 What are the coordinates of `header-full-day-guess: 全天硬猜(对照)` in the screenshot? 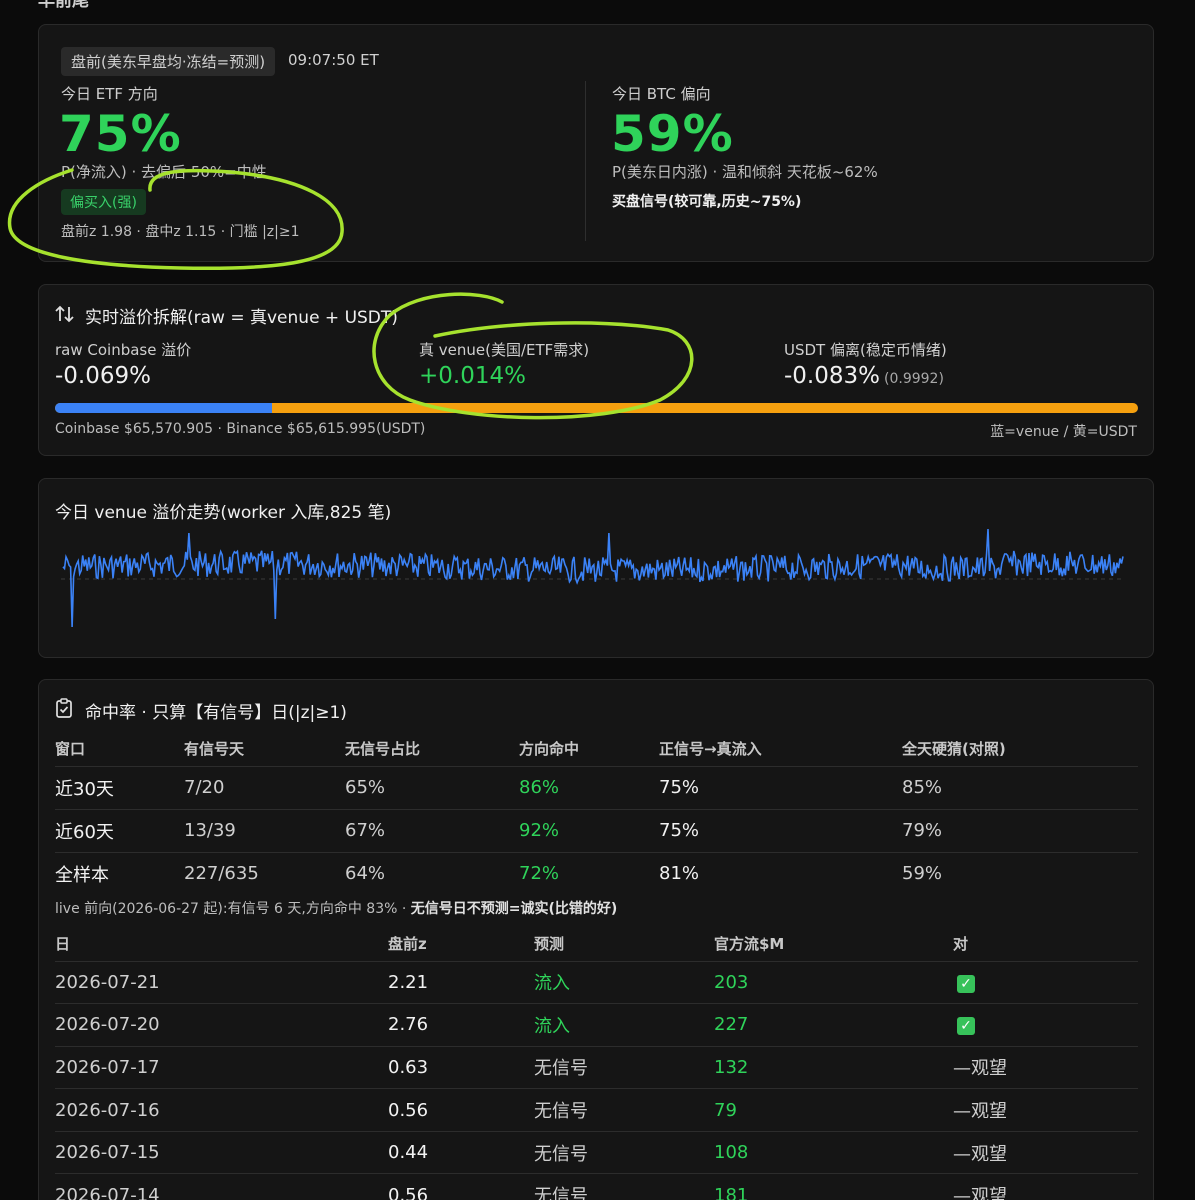 It's located at (1020, 749).